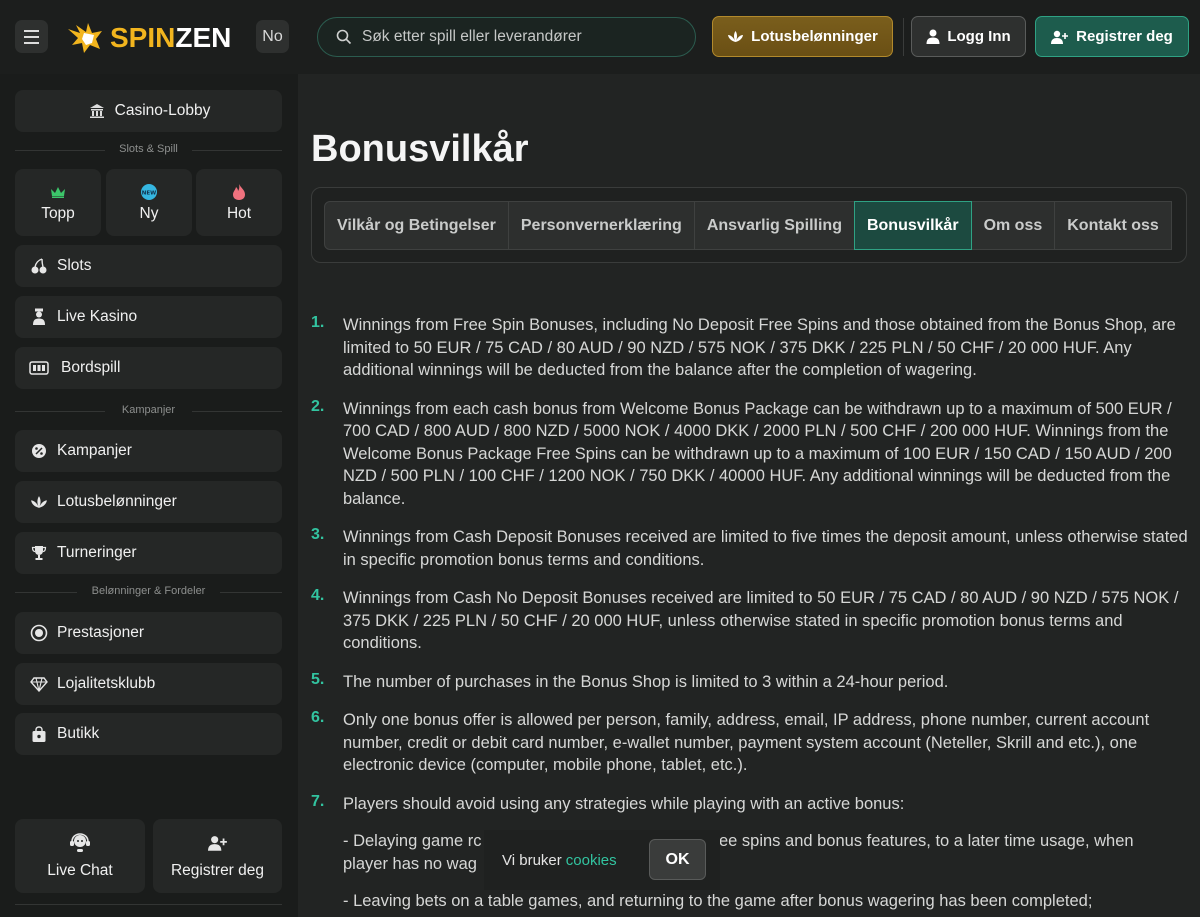  What do you see at coordinates (318, 679) in the screenshot?
I see `term-number: 5.` at bounding box center [318, 679].